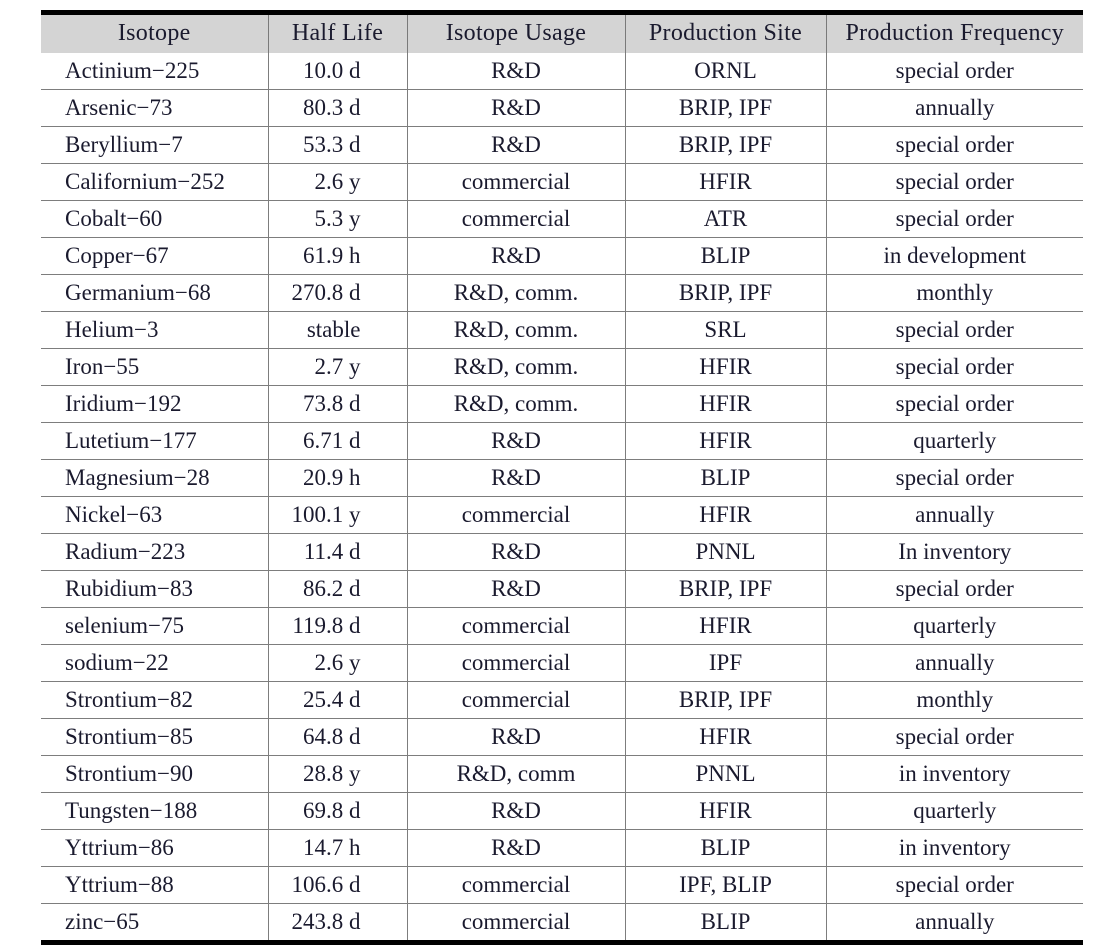 This screenshot has width=1109, height=945. I want to click on table-row: Helium−3 stable R&D, comm. SRL special order, so click(562, 330).